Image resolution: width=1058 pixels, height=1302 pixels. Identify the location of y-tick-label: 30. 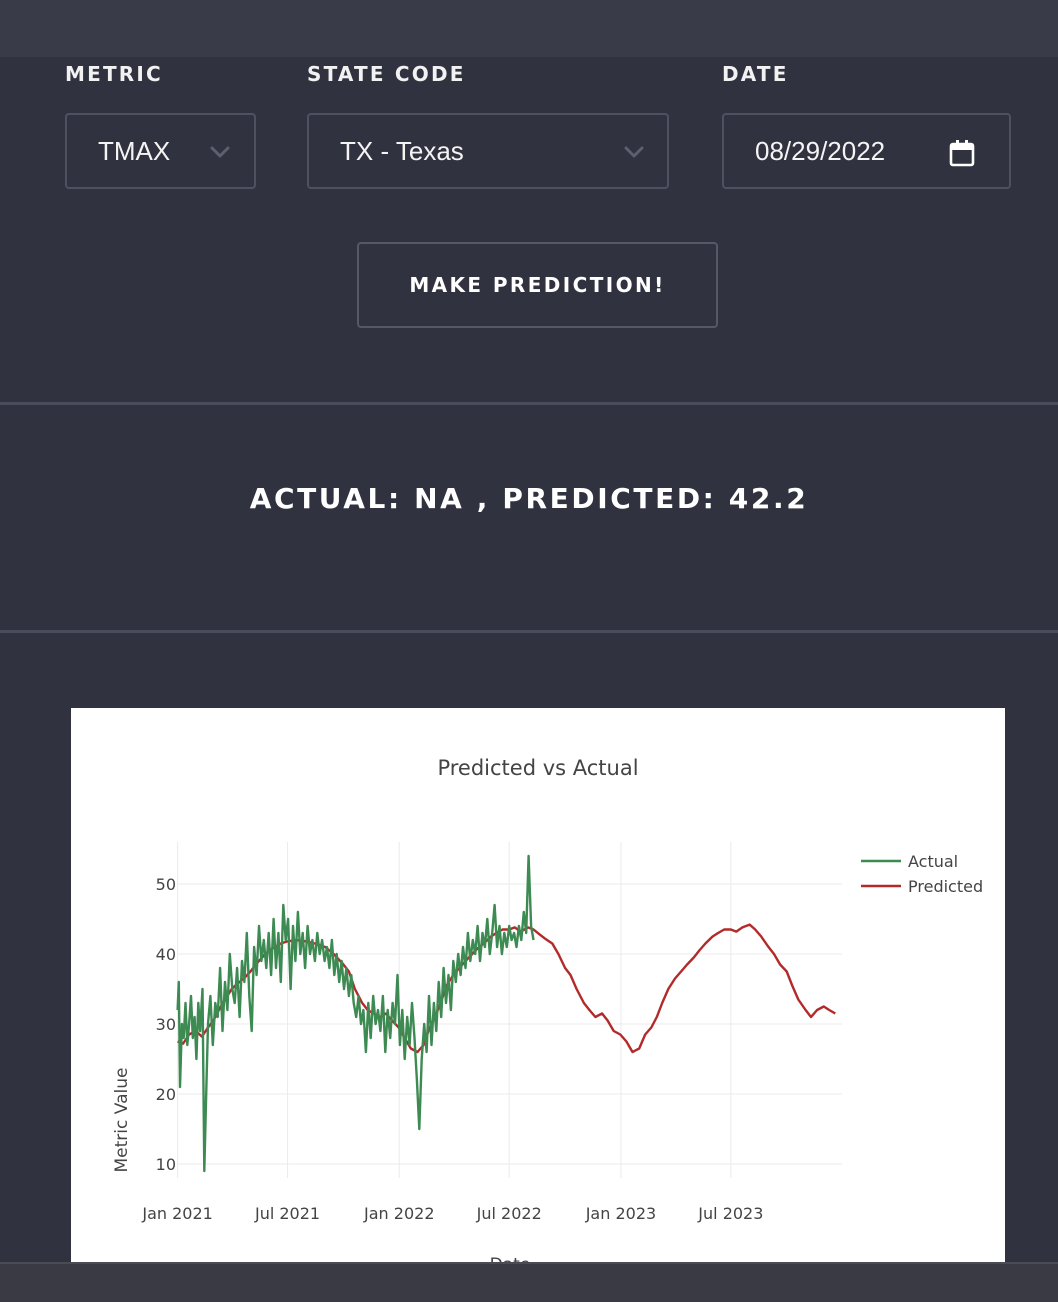
(166, 1024).